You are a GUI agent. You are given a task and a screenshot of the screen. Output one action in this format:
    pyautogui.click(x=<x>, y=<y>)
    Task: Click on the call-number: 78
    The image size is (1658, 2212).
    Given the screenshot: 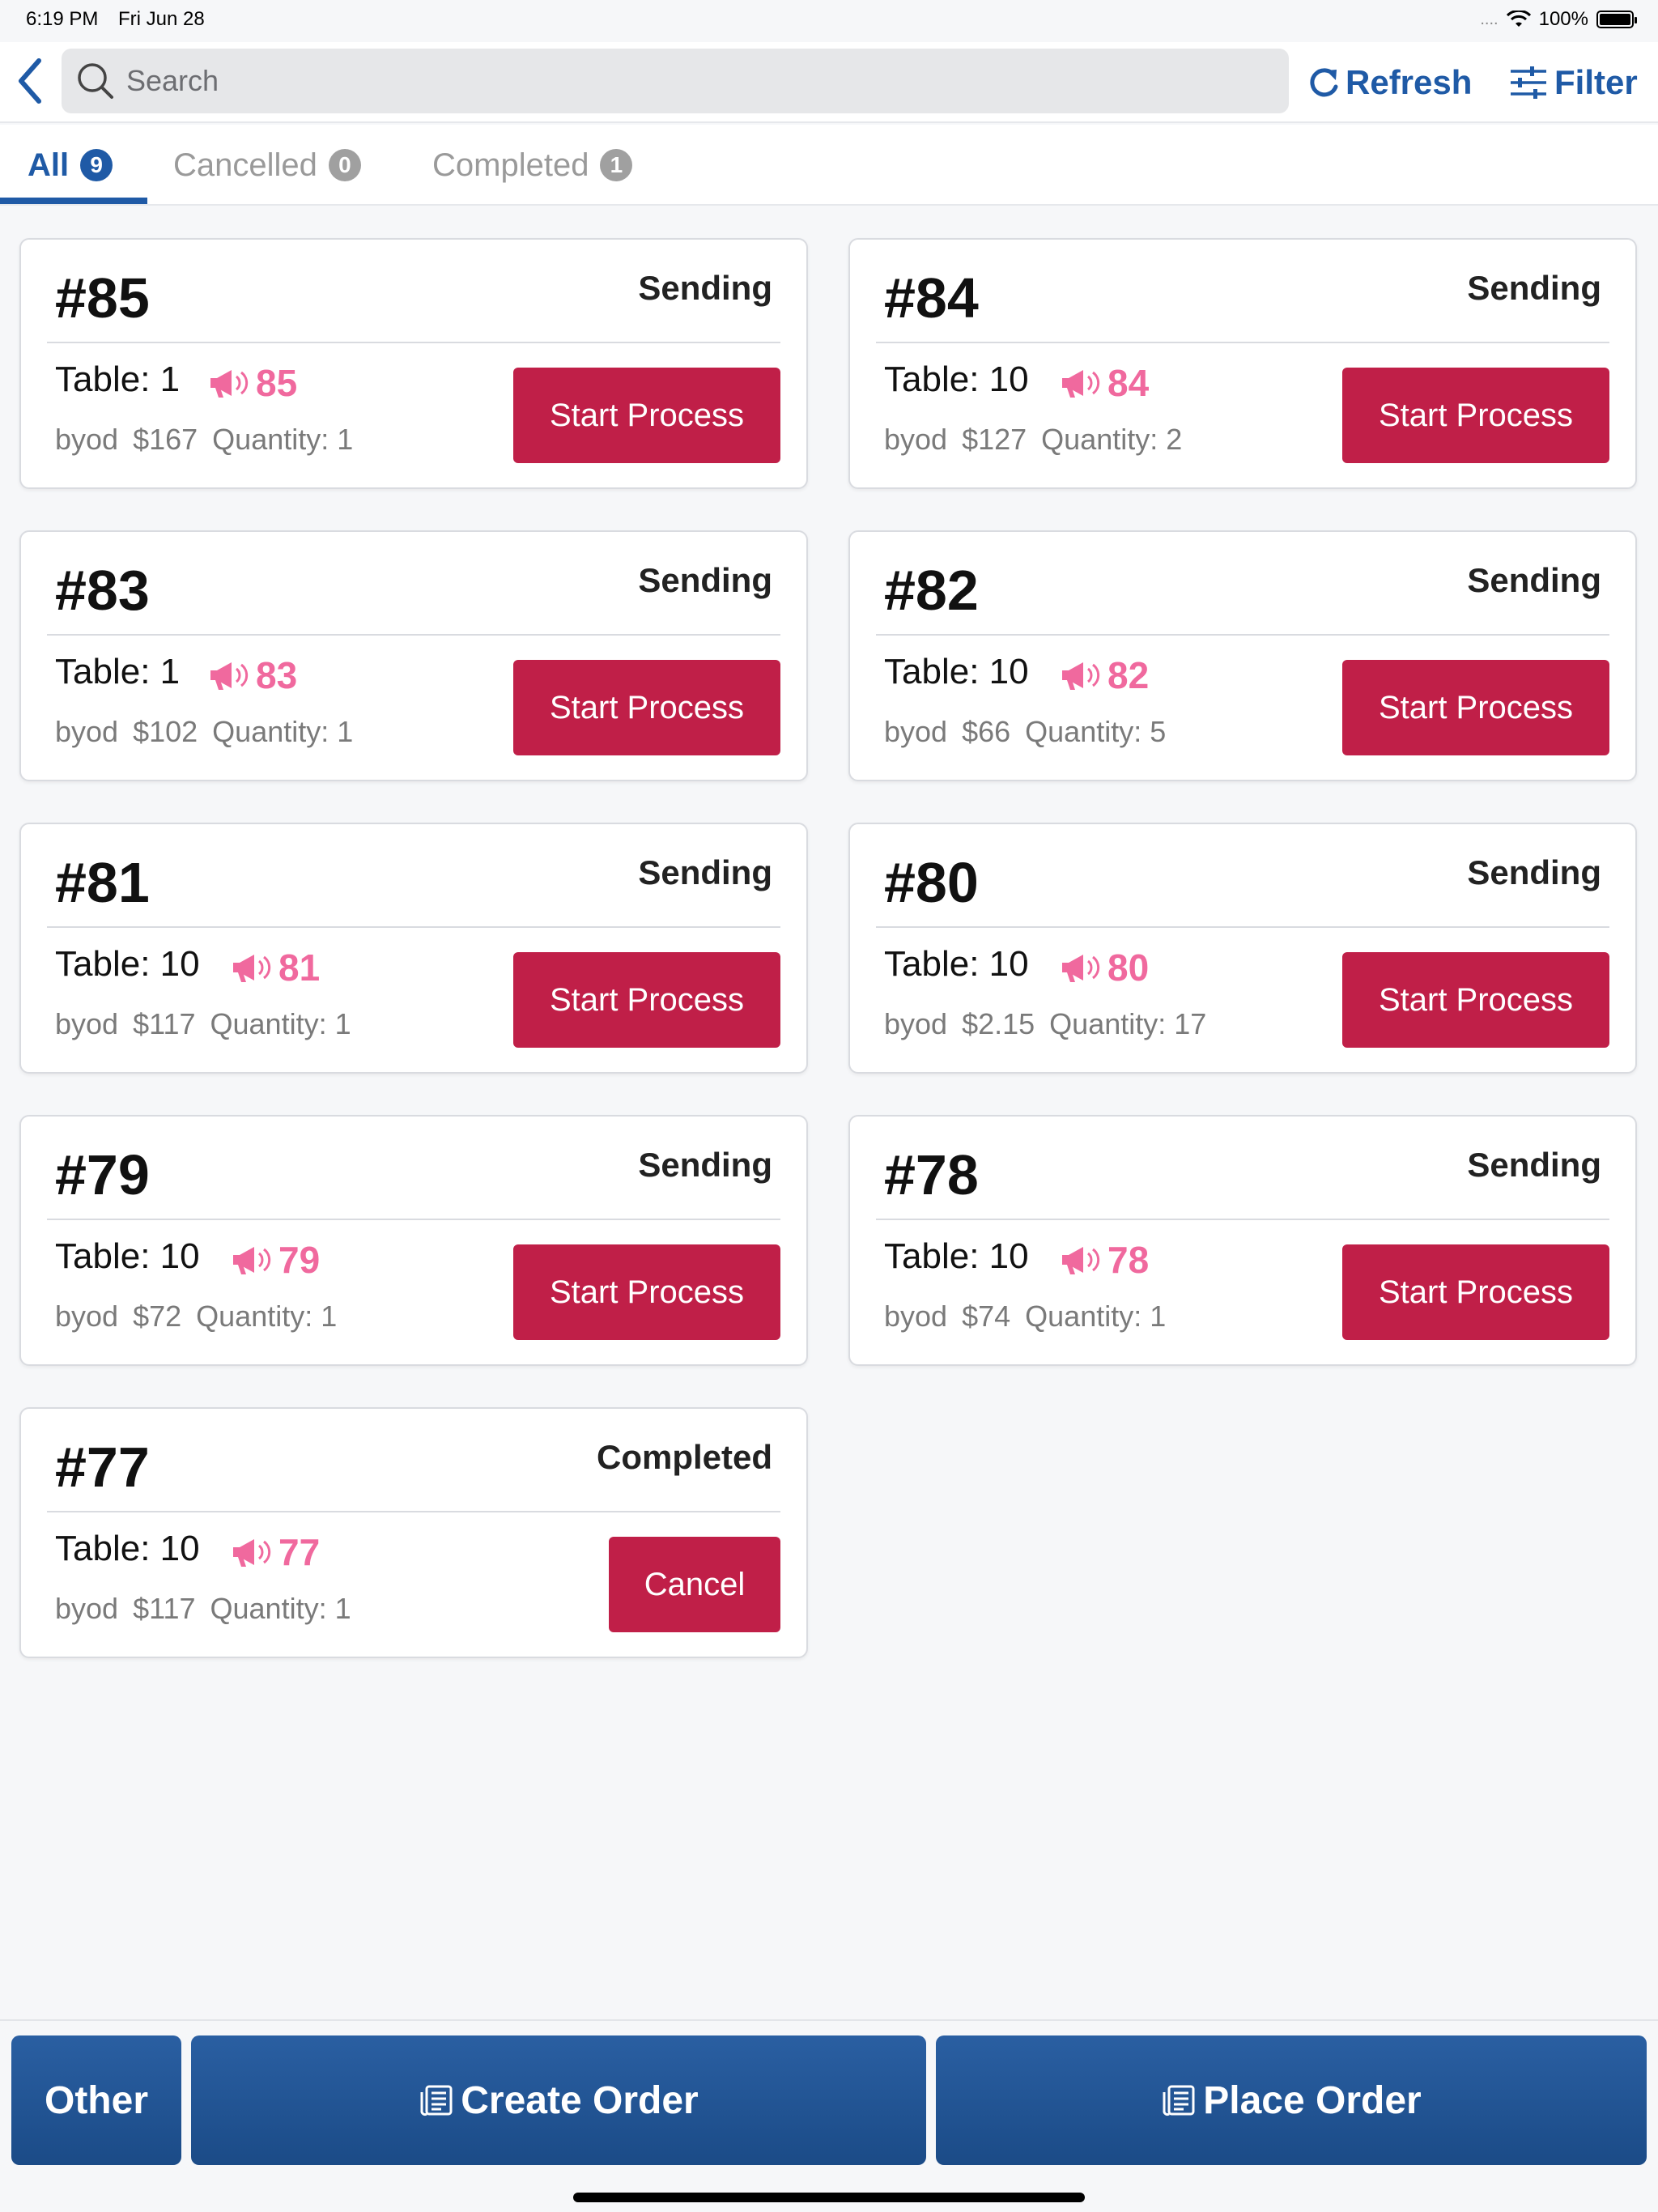 What is the action you would take?
    pyautogui.click(x=1104, y=1260)
    